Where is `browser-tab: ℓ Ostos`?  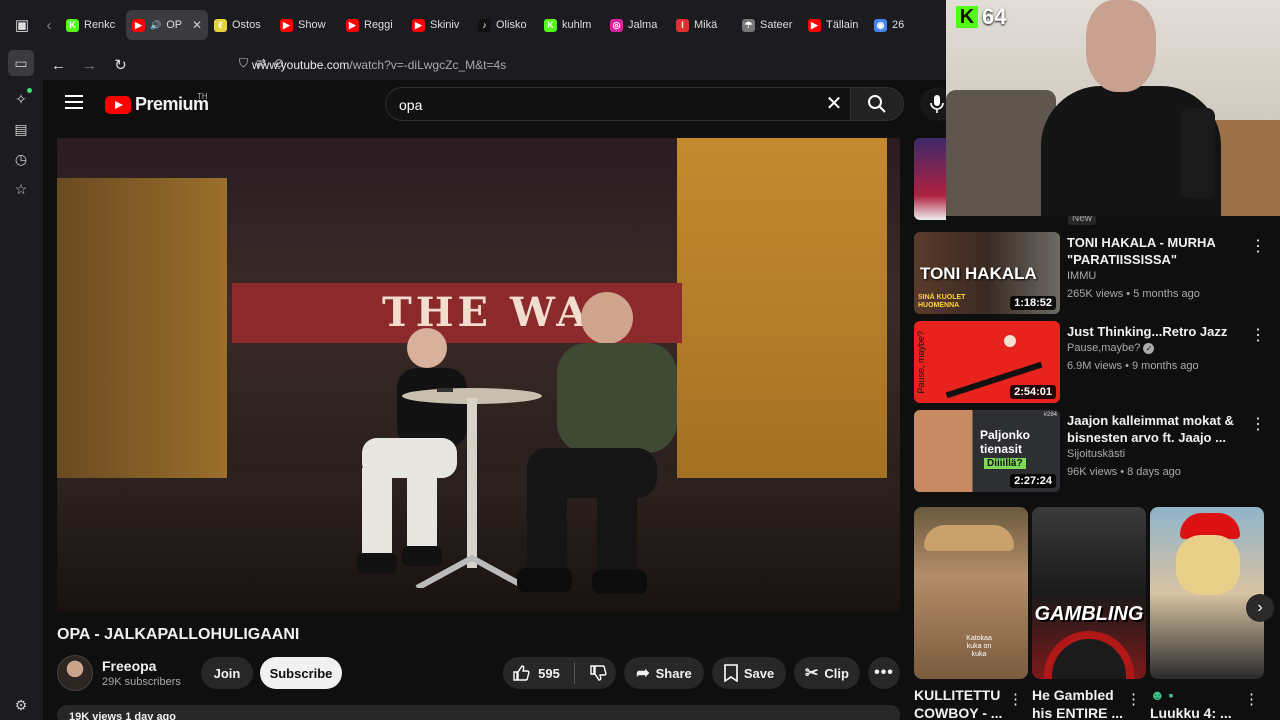 browser-tab: ℓ Ostos is located at coordinates (241, 25).